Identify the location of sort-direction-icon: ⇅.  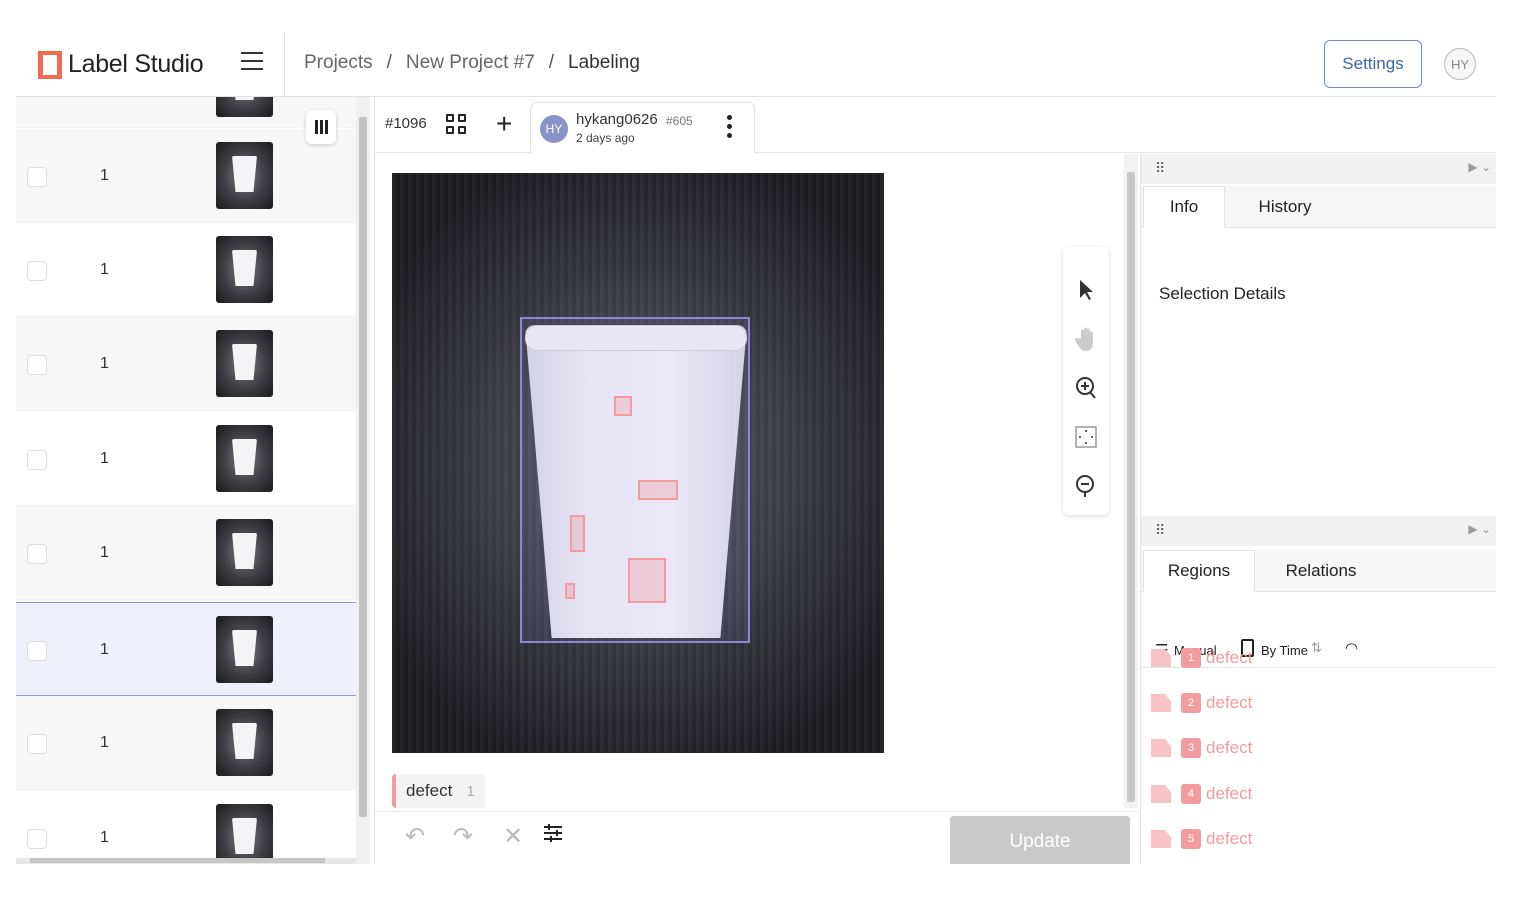
(1316, 648).